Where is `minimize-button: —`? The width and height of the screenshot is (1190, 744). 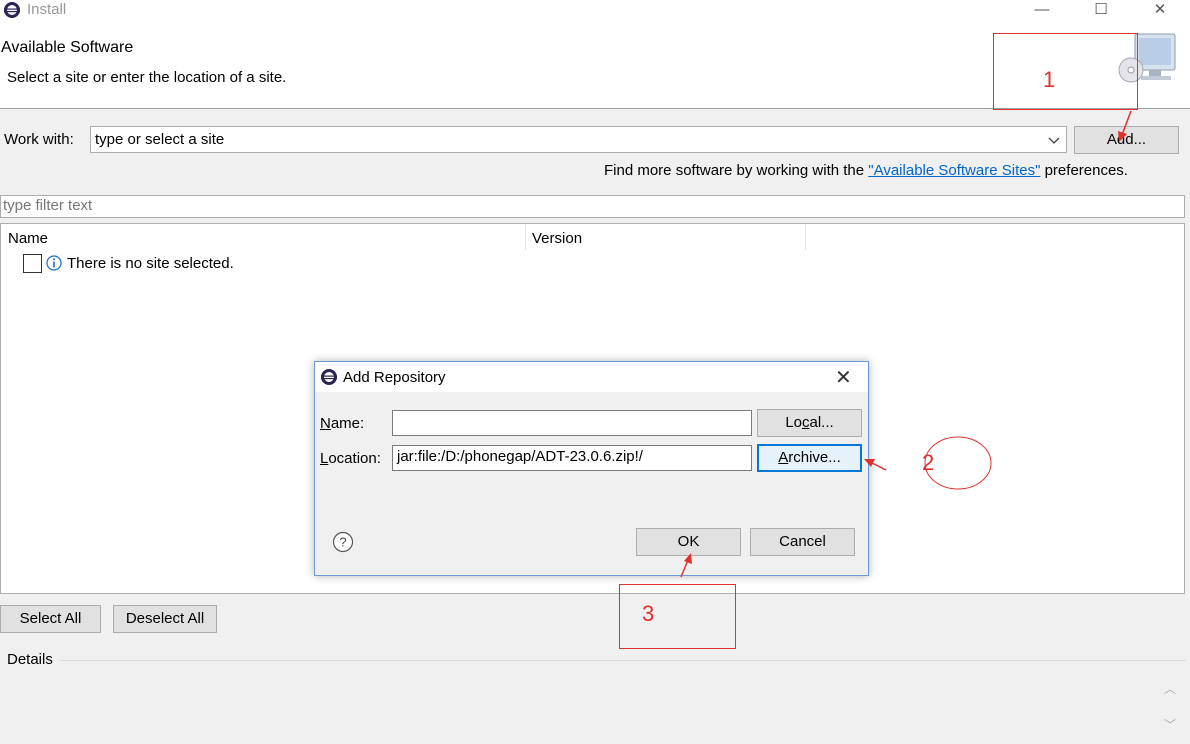
minimize-button: — is located at coordinates (1042, 11).